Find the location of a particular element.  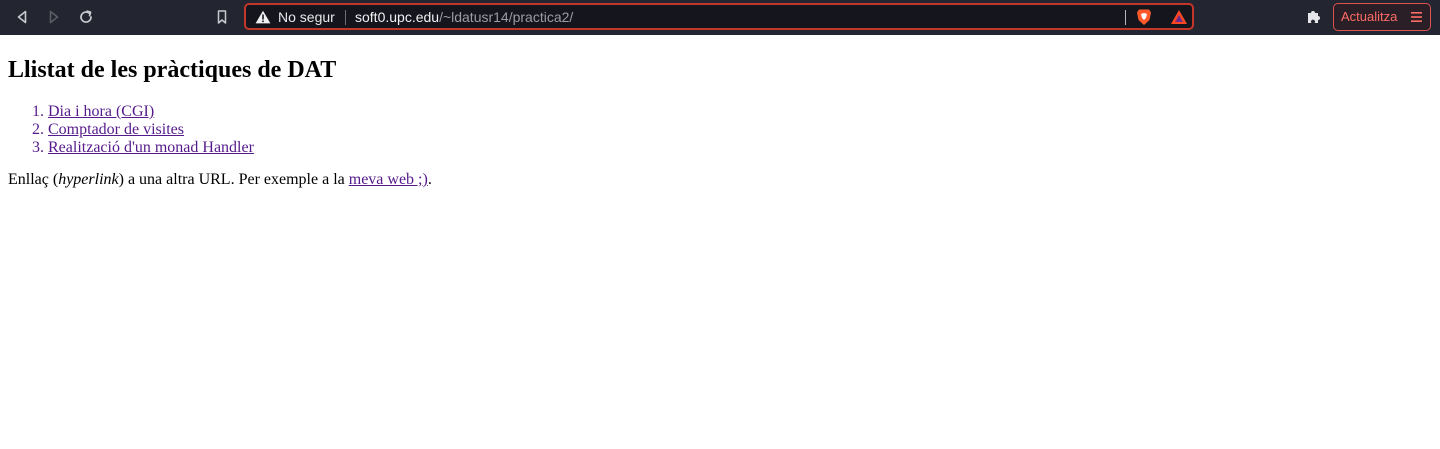

list-item: Realització d'un monad Handler is located at coordinates (740, 148).